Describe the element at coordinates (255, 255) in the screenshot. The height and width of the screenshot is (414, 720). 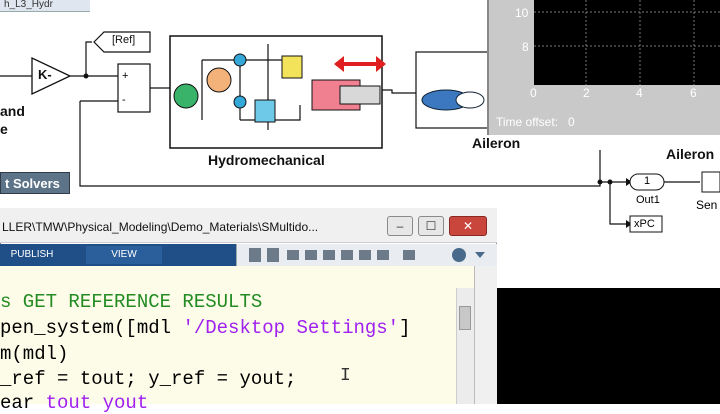
I see `new-icon` at that location.